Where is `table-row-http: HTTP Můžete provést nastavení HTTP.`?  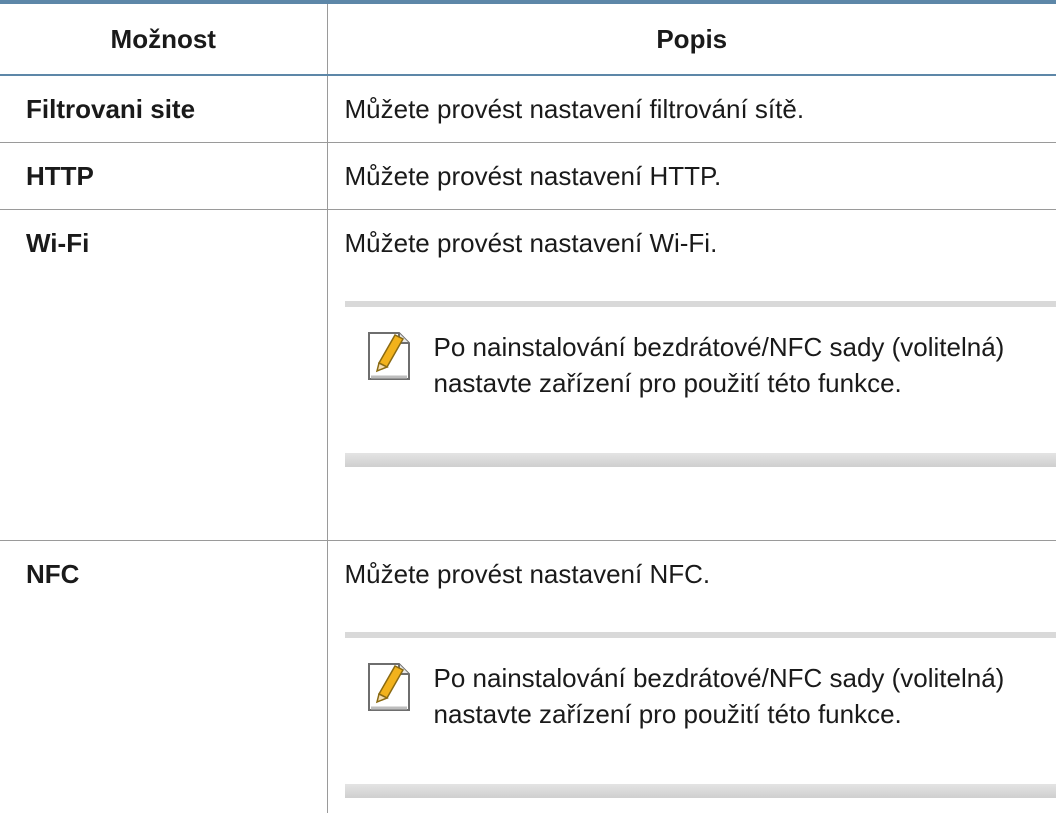
table-row-http: HTTP Můžete provést nastavení HTTP. is located at coordinates (528, 176).